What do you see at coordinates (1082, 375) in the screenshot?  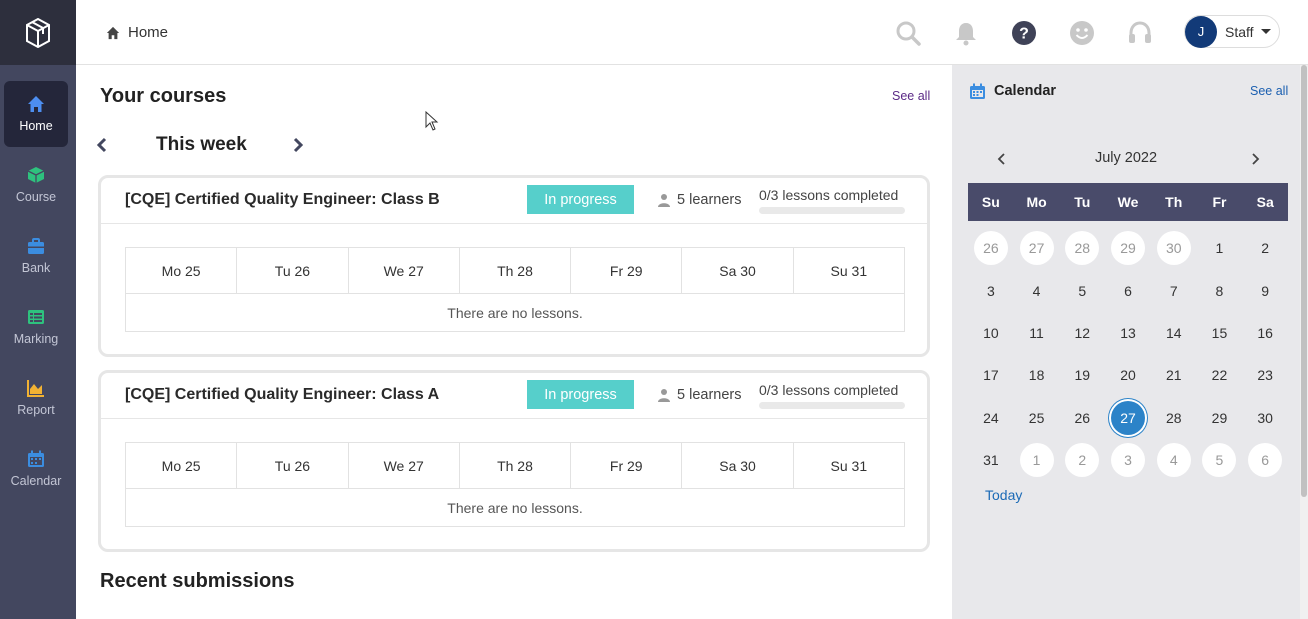 I see `calendar-day: 19` at bounding box center [1082, 375].